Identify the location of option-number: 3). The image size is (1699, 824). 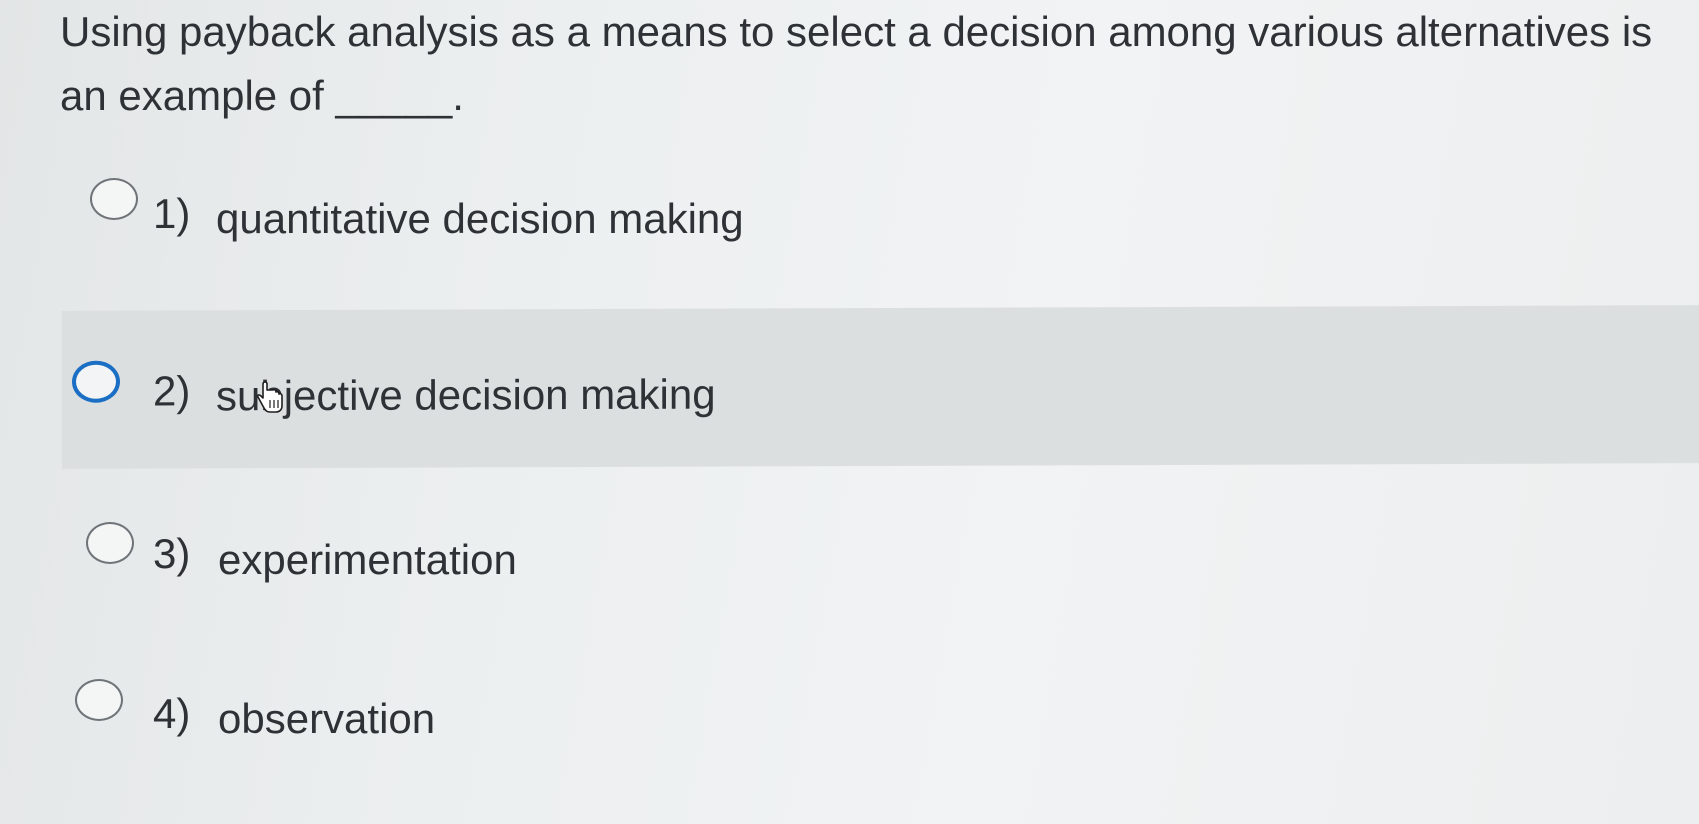
(172, 553).